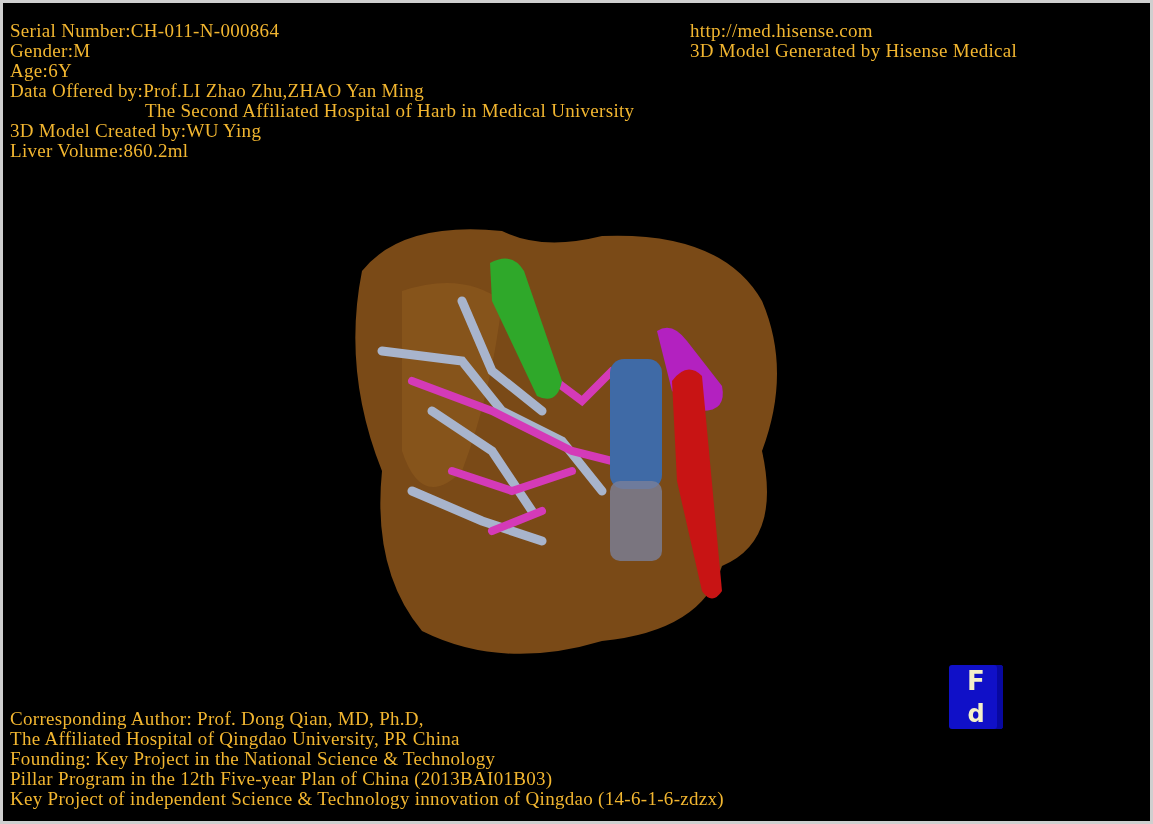  What do you see at coordinates (41, 71) in the screenshot?
I see `info-text: Age:6Y` at bounding box center [41, 71].